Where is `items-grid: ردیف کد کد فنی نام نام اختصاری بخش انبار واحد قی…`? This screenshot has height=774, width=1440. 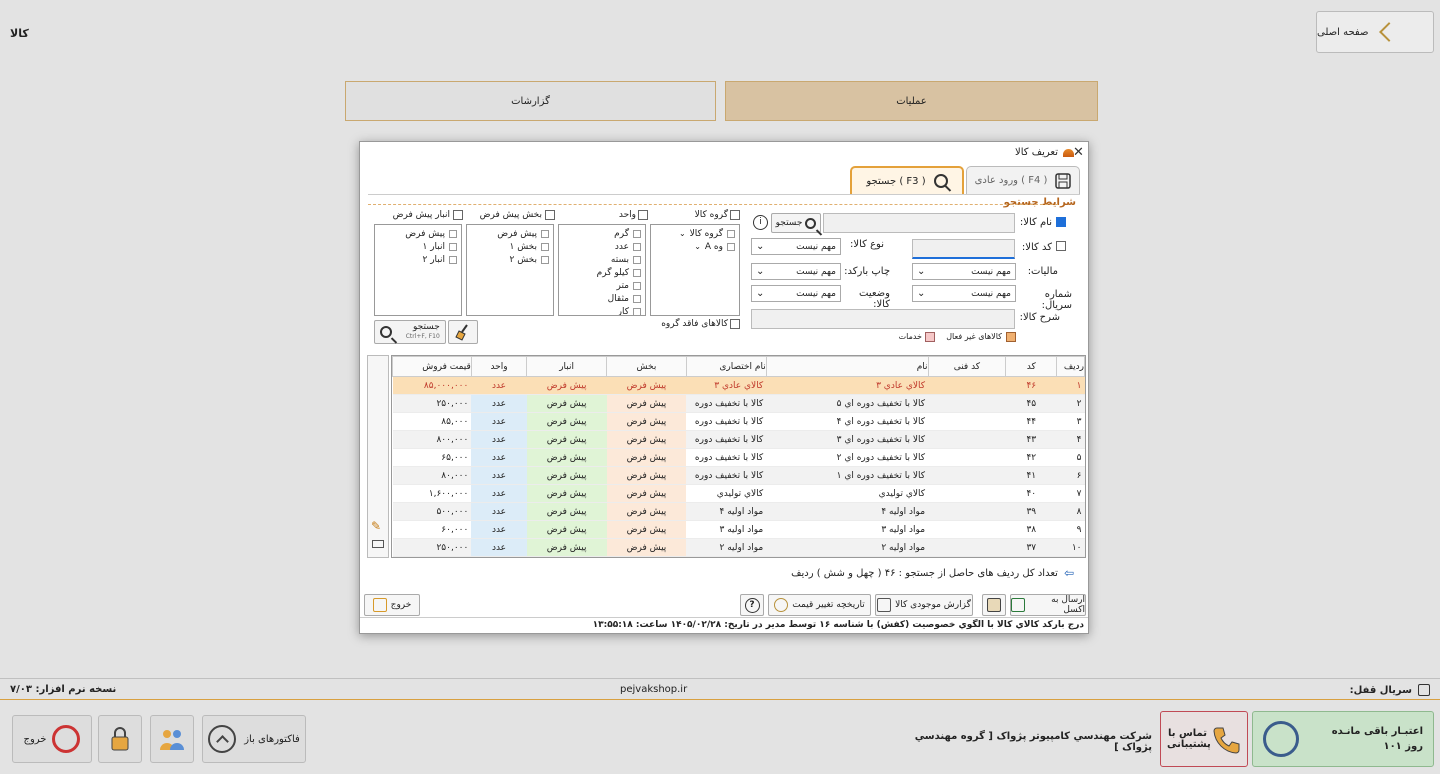 items-grid: ردیف کد کد فنی نام نام اختصاری بخش انبار واحد قی… is located at coordinates (738, 456).